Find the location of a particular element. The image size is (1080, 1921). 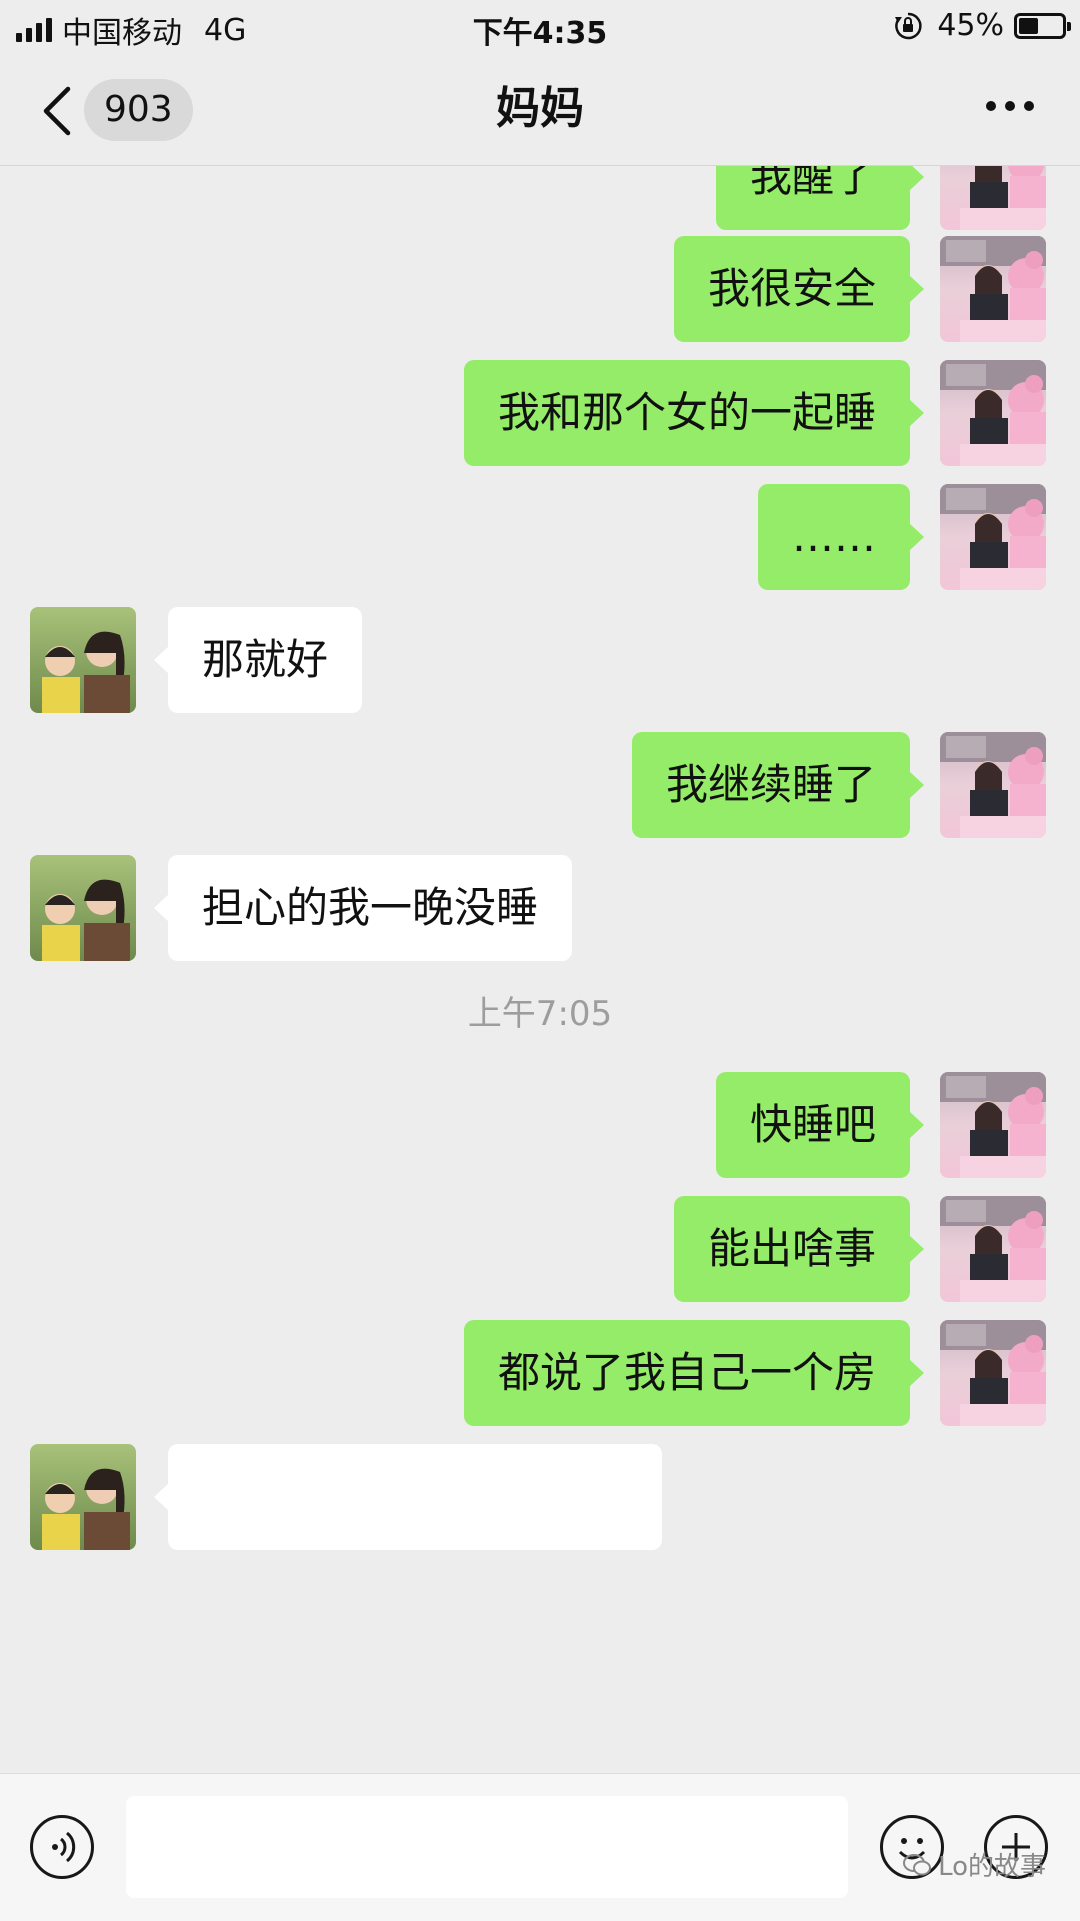

plus-button is located at coordinates (1016, 1847).